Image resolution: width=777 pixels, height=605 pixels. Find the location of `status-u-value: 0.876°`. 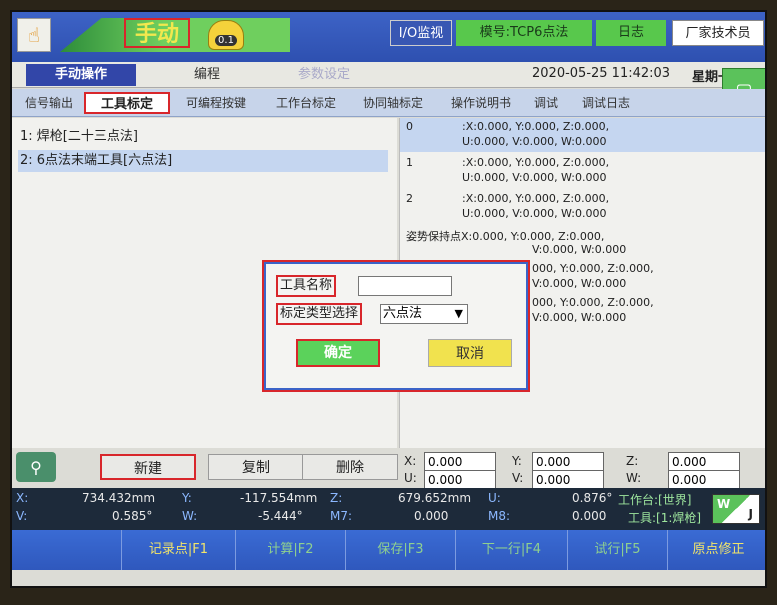

status-u-value: 0.876° is located at coordinates (592, 498).